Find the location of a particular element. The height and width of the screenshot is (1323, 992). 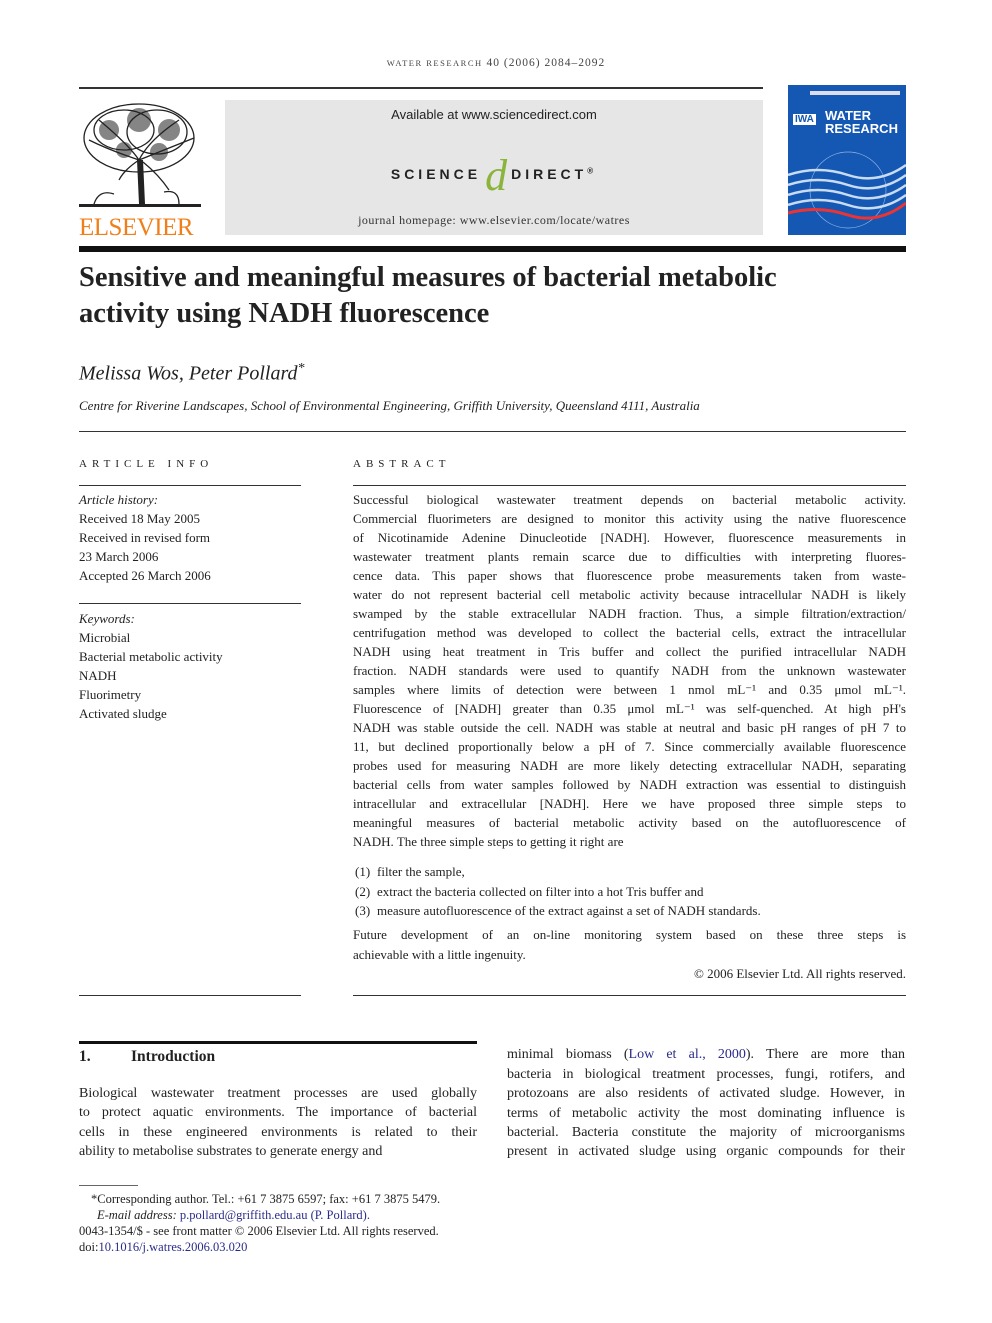

abstract-closing-line: achievable with a little ingenuity. is located at coordinates (439, 954).